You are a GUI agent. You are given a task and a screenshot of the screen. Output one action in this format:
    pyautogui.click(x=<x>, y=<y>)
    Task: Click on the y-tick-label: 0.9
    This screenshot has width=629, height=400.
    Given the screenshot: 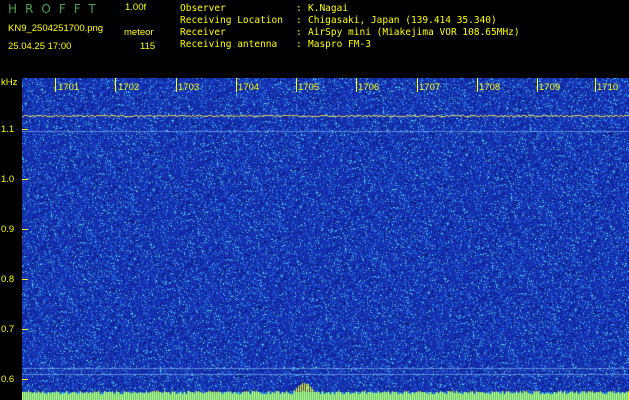 What is the action you would take?
    pyautogui.click(x=8, y=229)
    